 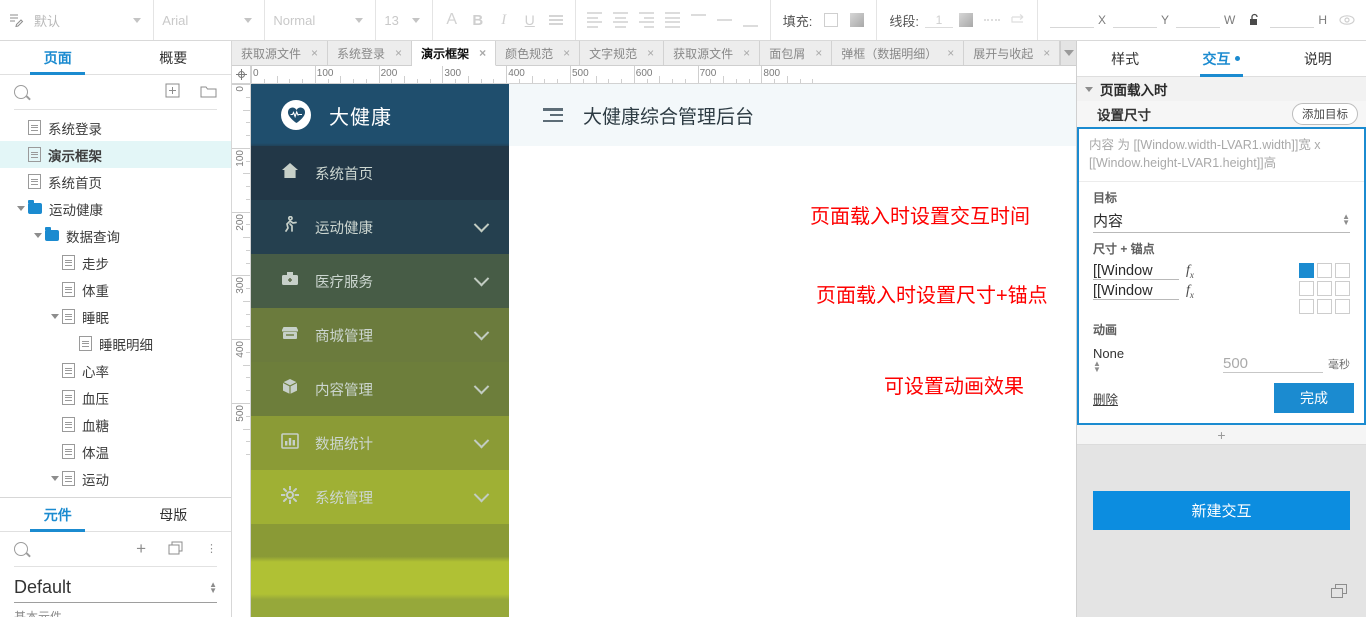 I want to click on animation-duration-input, so click(x=1273, y=364).